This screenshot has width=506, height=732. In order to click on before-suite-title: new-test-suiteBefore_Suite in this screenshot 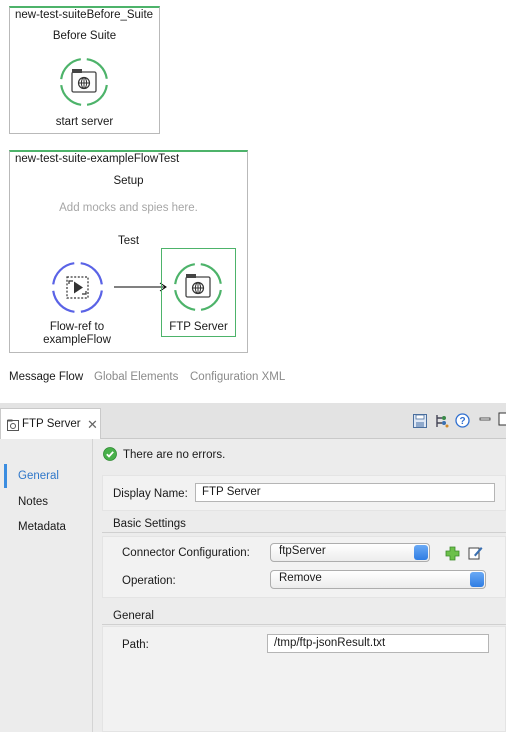, I will do `click(84, 15)`.